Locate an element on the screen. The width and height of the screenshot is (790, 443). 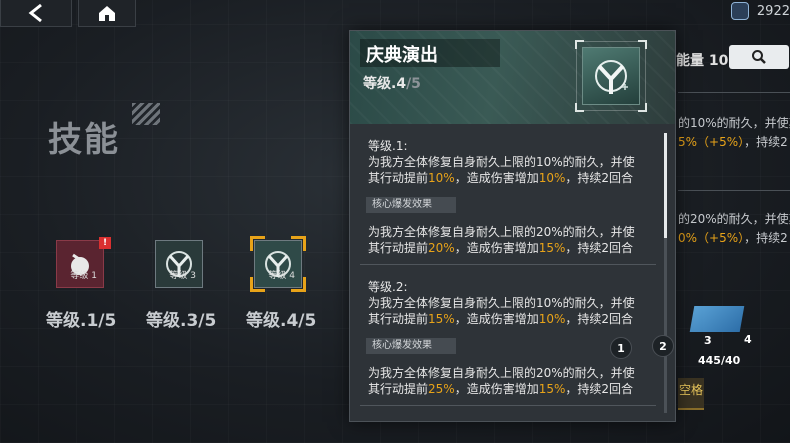
search-button is located at coordinates (759, 57).